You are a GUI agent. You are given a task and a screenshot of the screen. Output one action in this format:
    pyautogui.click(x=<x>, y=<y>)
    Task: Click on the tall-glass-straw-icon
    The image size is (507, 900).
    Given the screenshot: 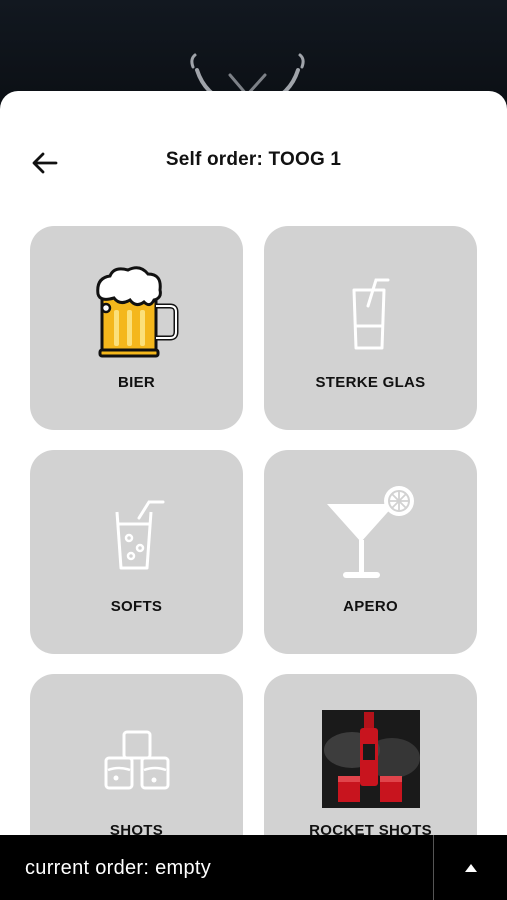 What is the action you would take?
    pyautogui.click(x=370, y=314)
    